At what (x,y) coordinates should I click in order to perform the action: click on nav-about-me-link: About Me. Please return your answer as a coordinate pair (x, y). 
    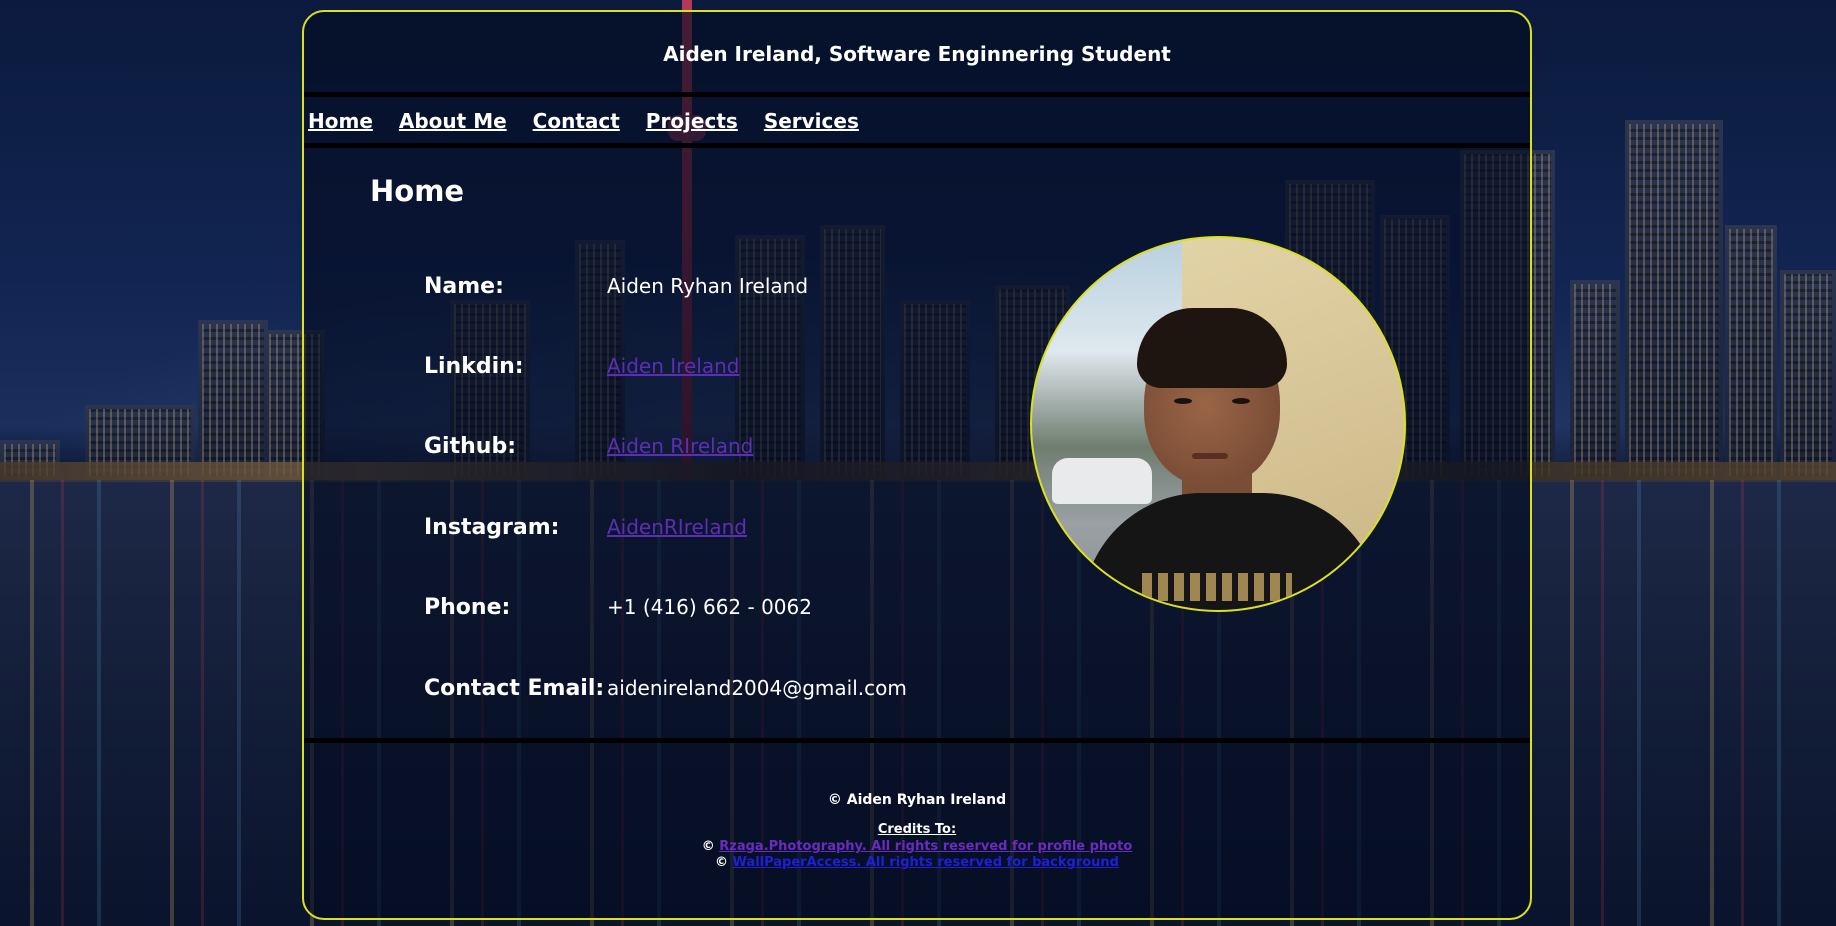
    Looking at the image, I should click on (453, 121).